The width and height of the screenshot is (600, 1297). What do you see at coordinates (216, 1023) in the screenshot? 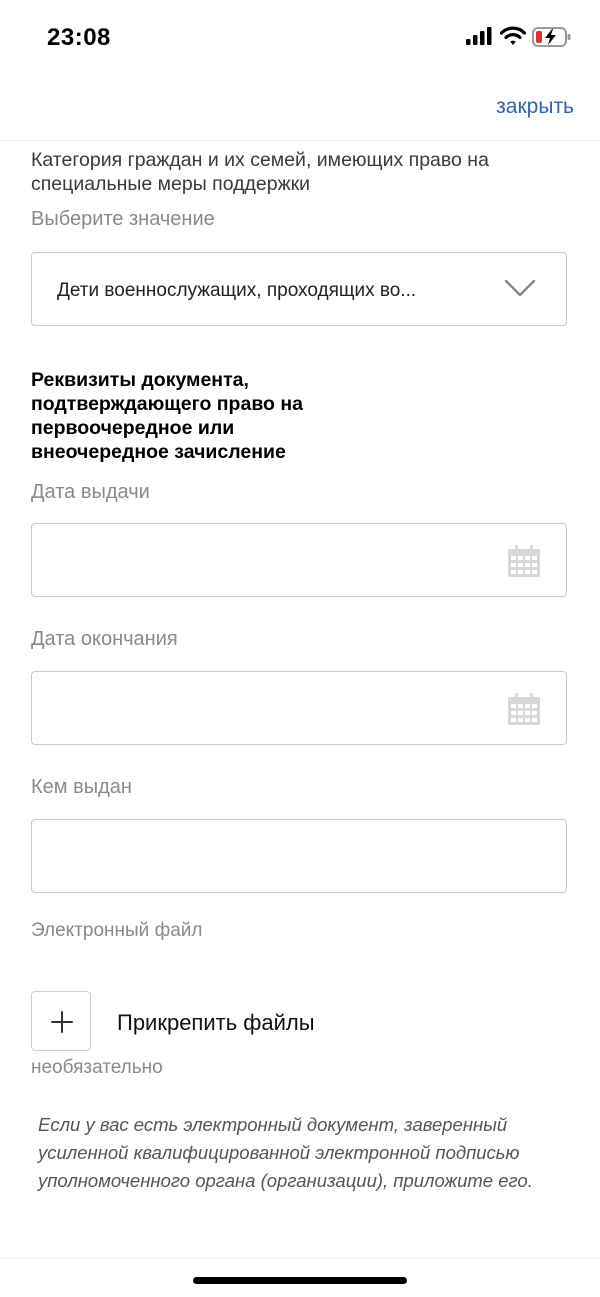
I see `attach-files-label: Прикрепить файлы` at bounding box center [216, 1023].